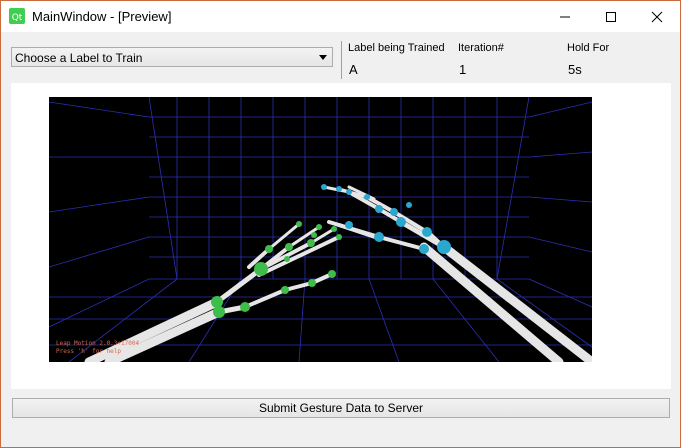  I want to click on hold-value: 5s, so click(575, 69).